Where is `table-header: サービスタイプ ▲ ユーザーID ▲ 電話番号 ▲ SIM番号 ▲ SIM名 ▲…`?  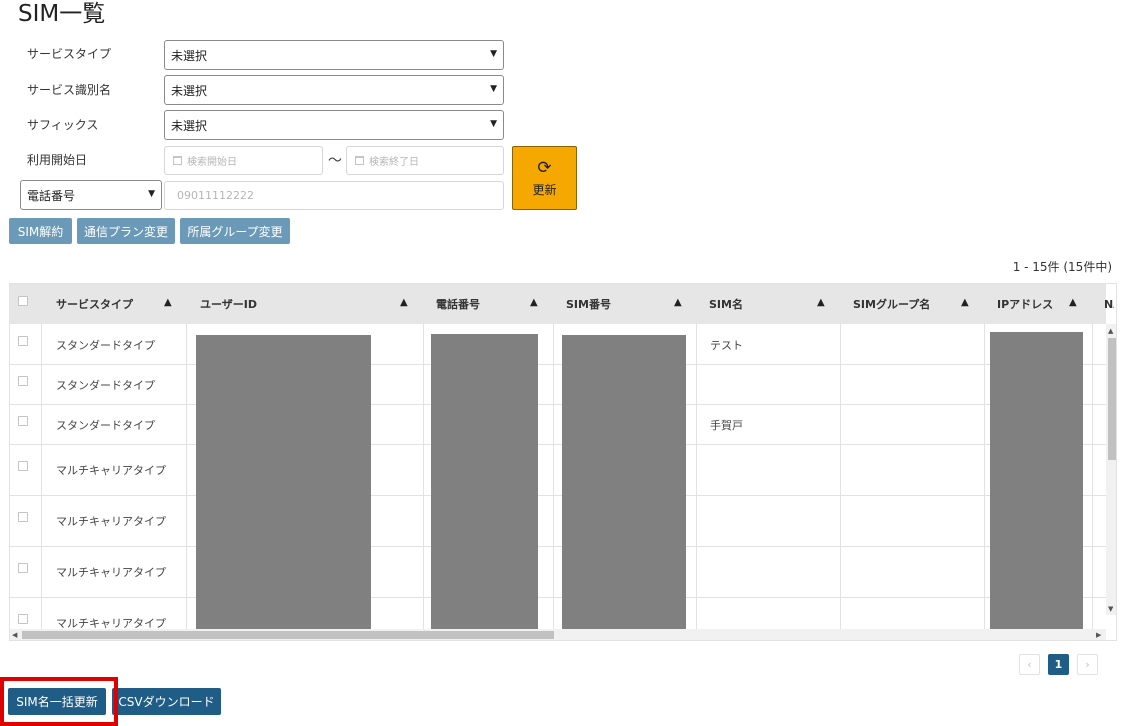
table-header: サービスタイプ ▲ ユーザーID ▲ 電話番号 ▲ SIM番号 ▲ SIM名 ▲… is located at coordinates (562, 304).